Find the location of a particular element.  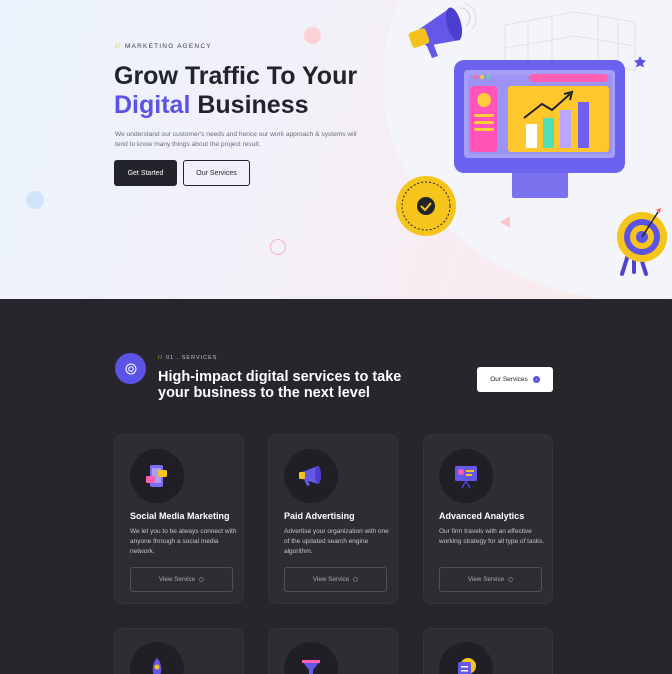

services-our-services-button: Our Services › is located at coordinates (515, 379).